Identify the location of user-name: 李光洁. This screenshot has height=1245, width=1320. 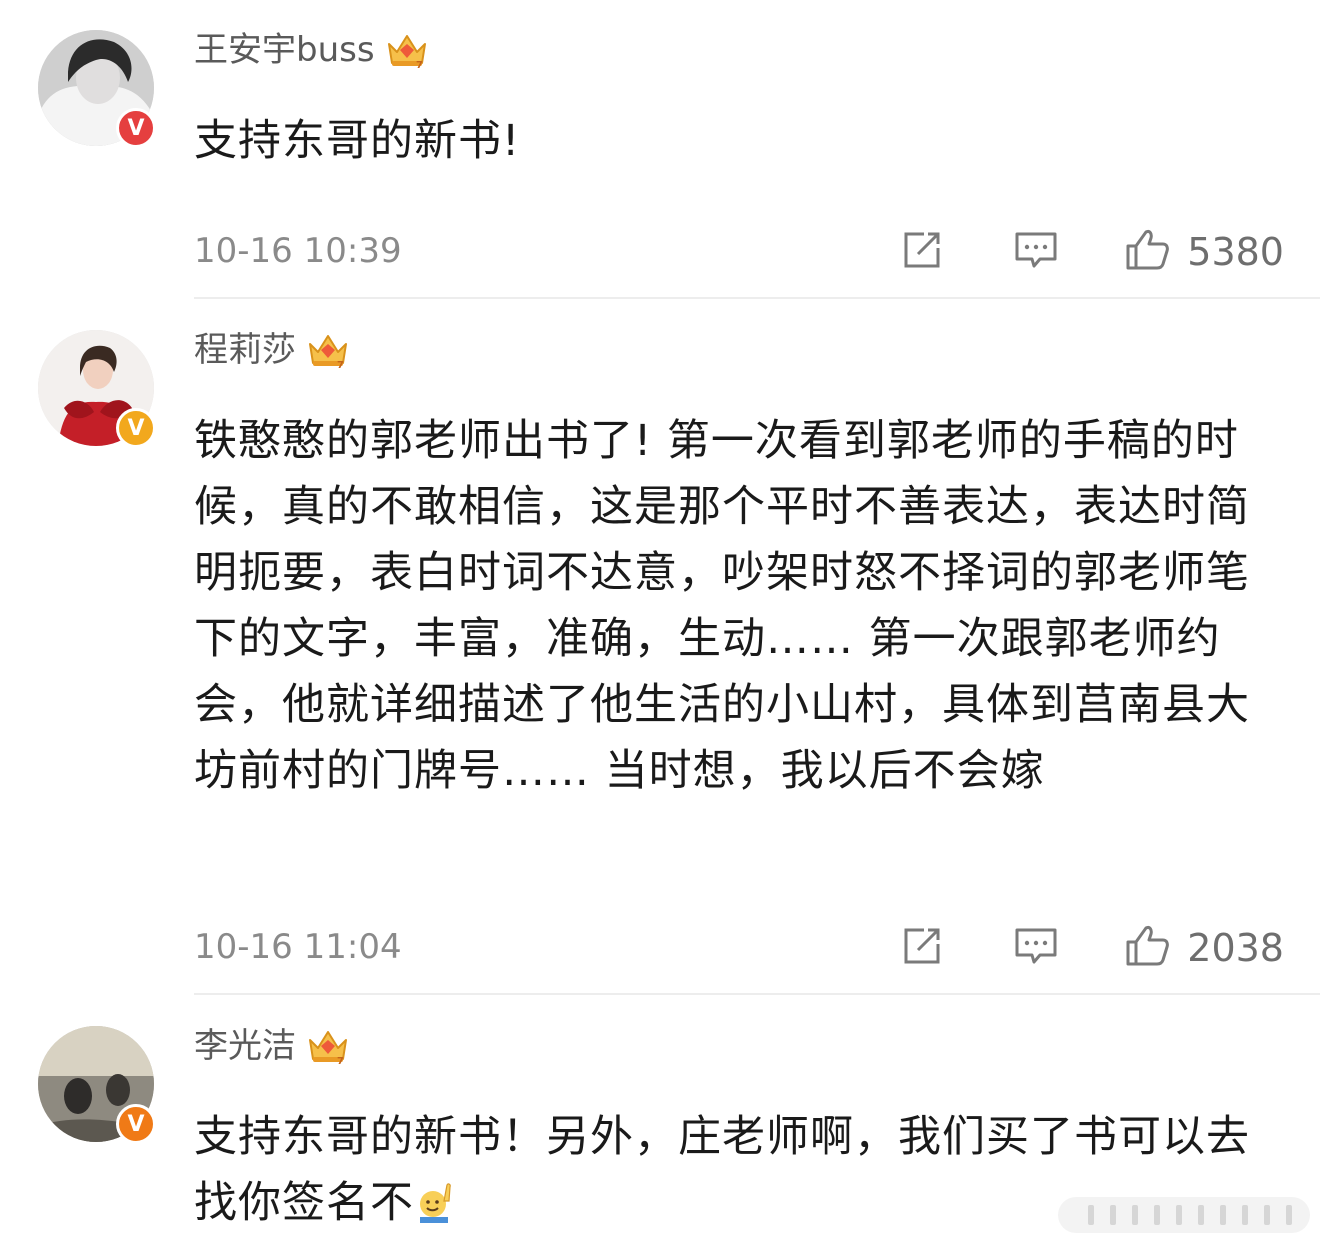
(245, 1046).